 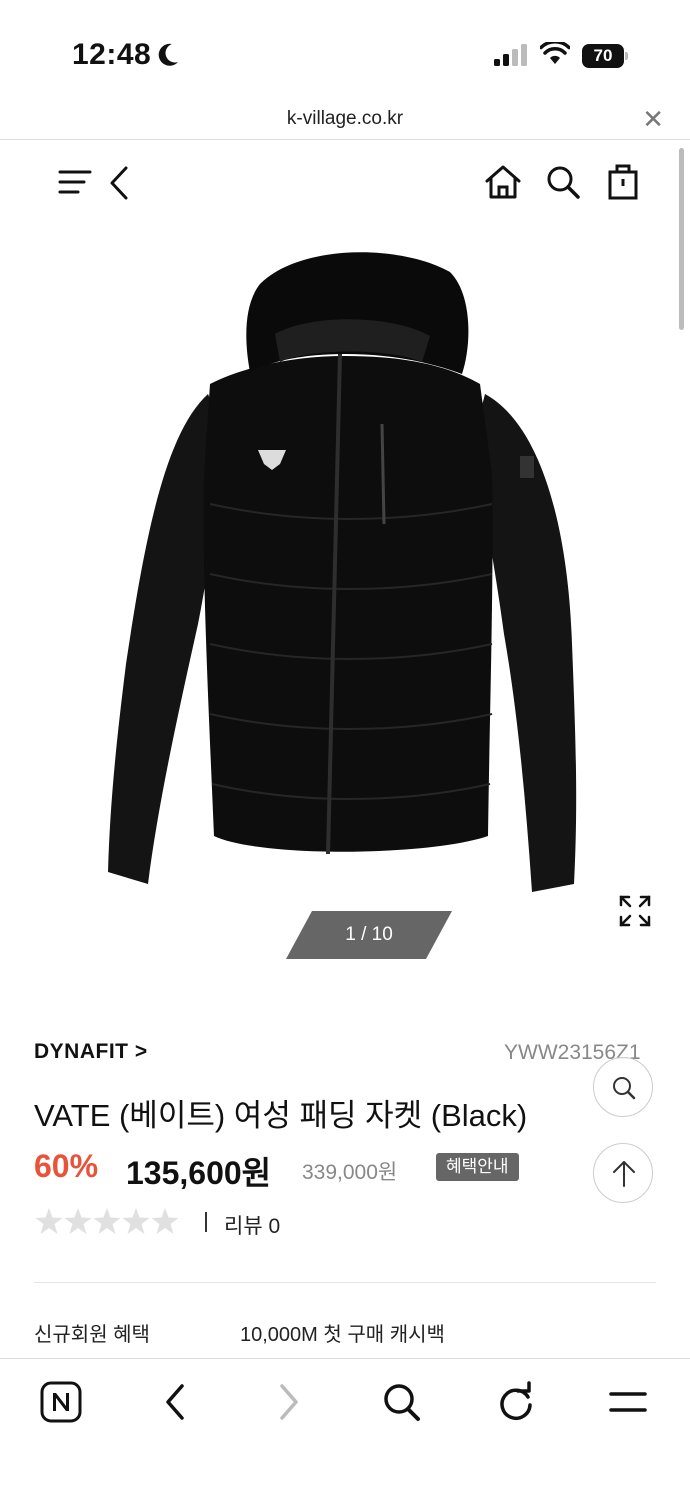 I want to click on battery-level: 70, so click(x=603, y=55).